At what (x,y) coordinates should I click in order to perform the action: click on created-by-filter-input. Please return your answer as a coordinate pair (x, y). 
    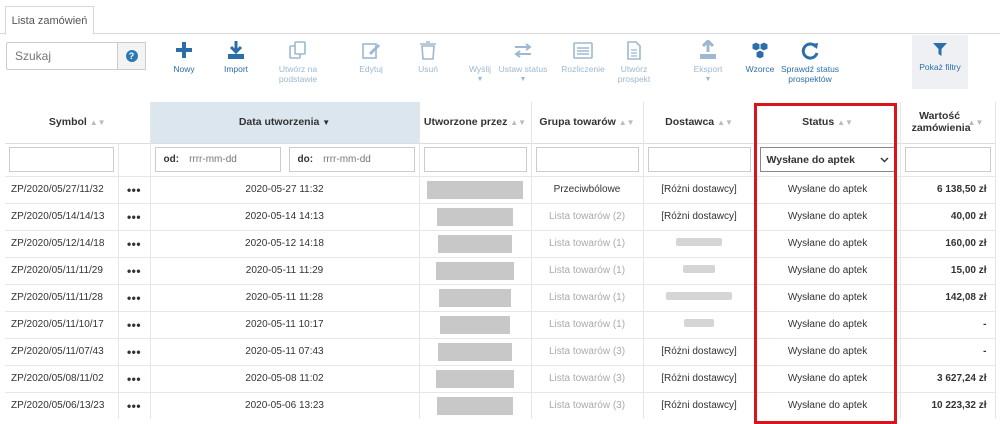
    Looking at the image, I should click on (475, 159).